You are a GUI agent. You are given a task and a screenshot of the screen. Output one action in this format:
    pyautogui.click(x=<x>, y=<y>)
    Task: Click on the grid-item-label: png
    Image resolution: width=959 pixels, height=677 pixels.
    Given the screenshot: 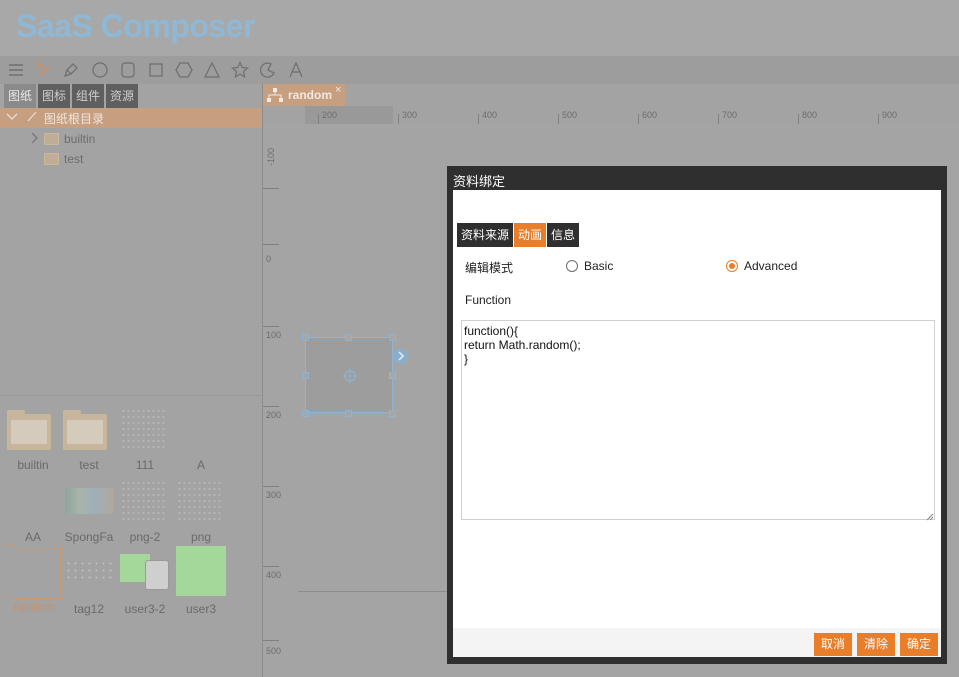 What is the action you would take?
    pyautogui.click(x=201, y=537)
    